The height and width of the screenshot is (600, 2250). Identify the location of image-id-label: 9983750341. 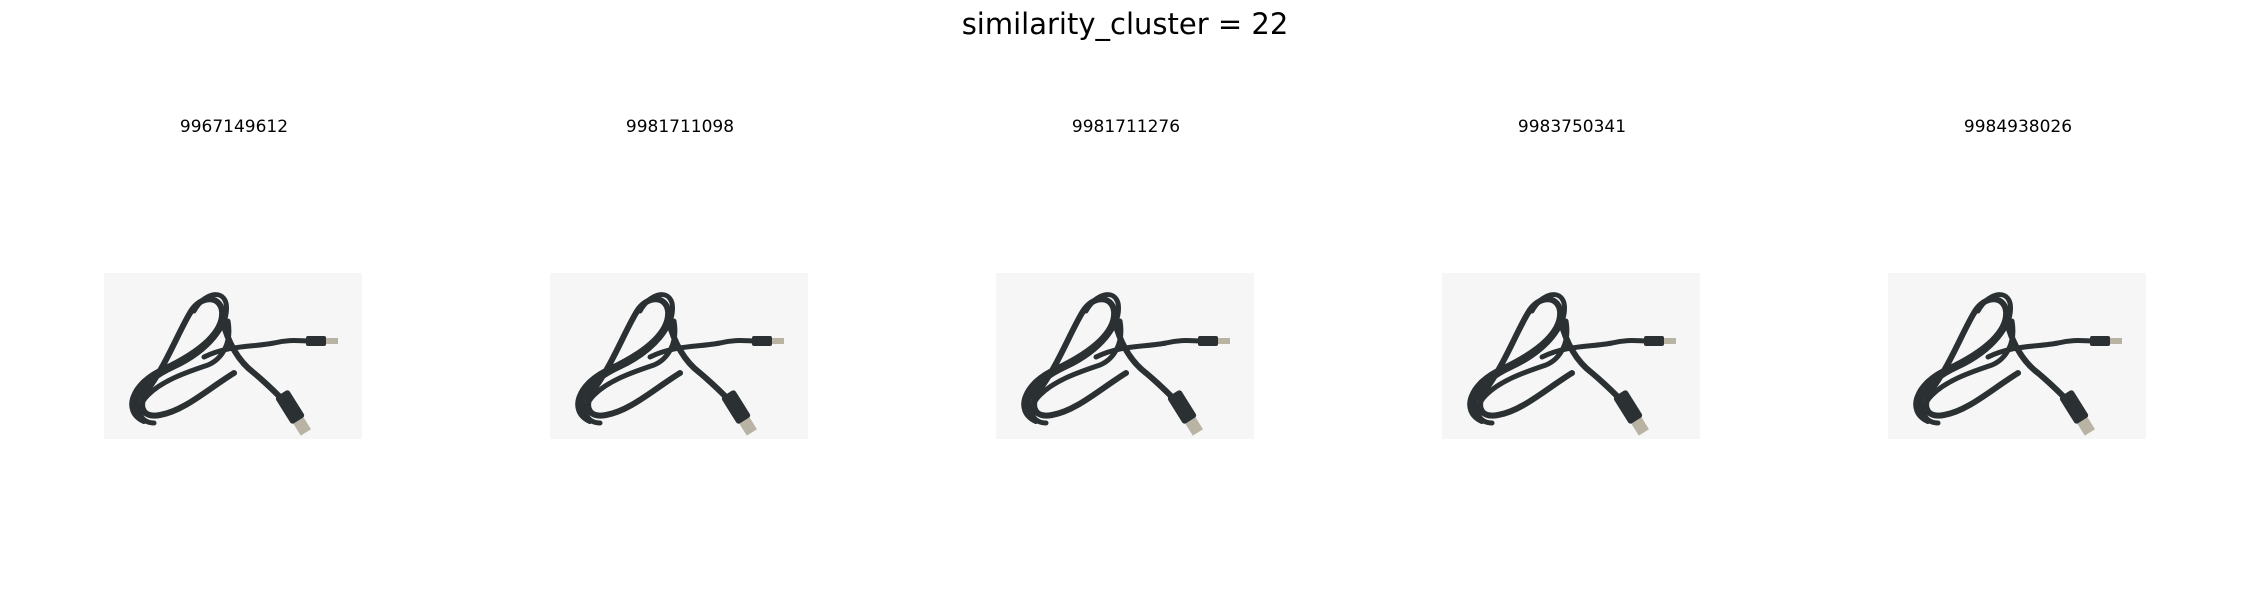
(1572, 127).